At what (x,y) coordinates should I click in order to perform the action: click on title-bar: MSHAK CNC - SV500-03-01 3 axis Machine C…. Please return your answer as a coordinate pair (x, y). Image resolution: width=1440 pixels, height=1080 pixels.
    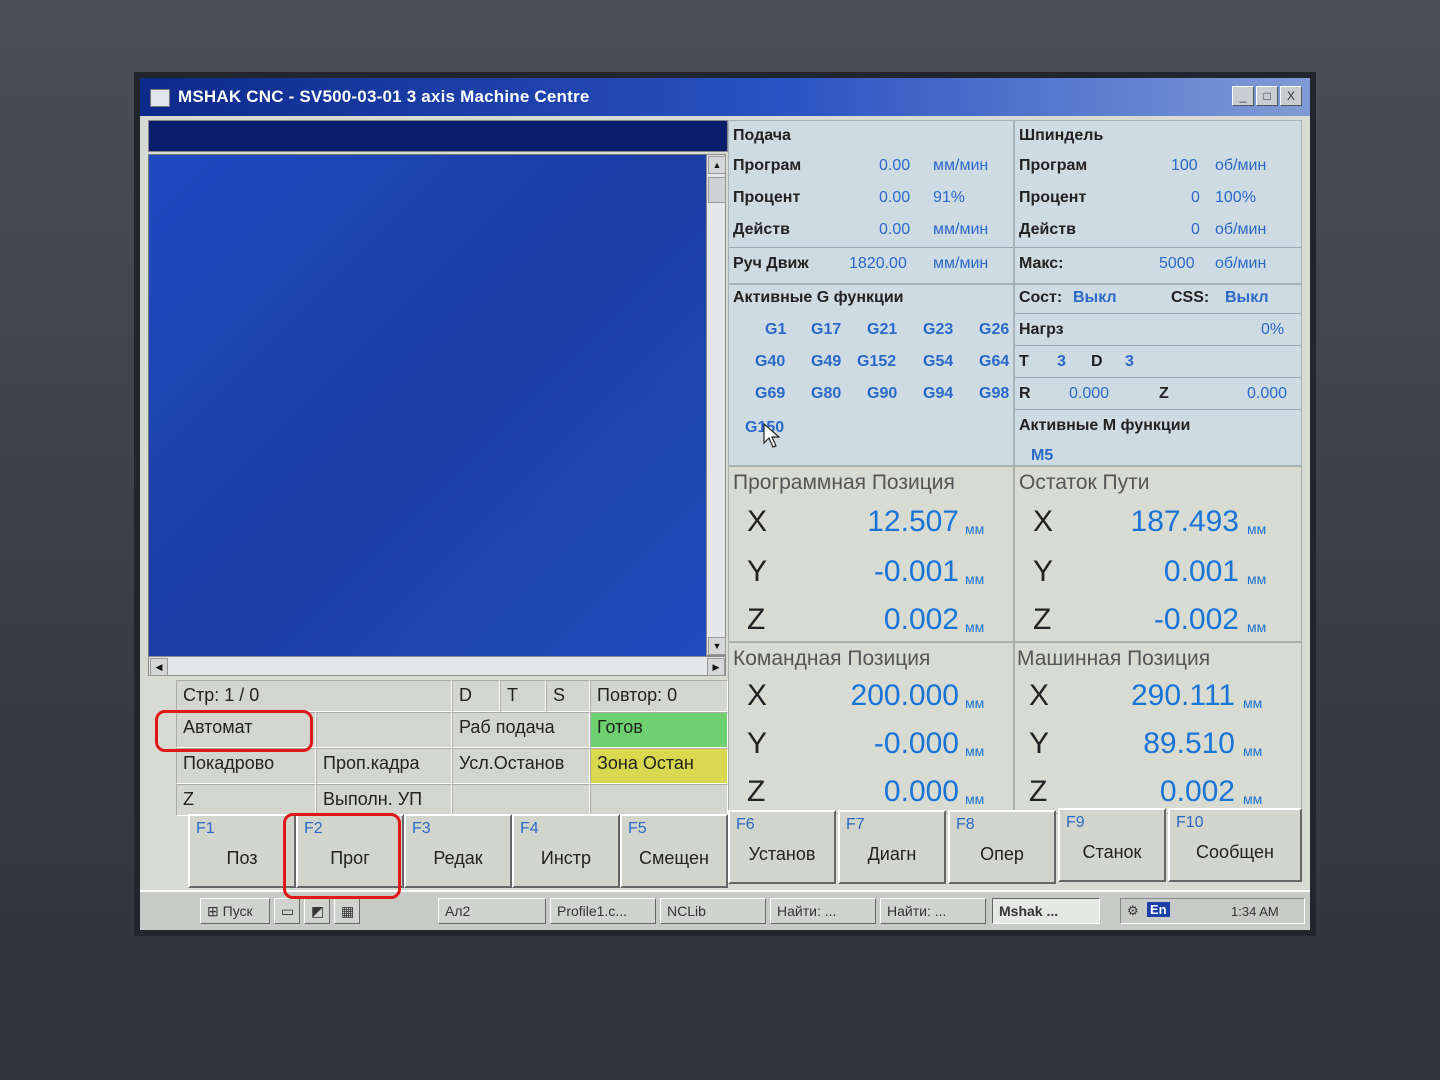
    Looking at the image, I should click on (725, 97).